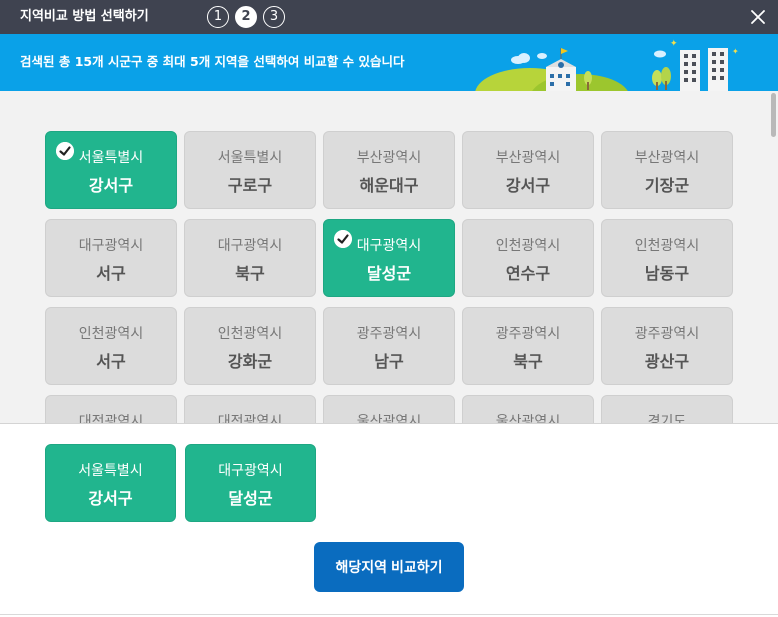 This screenshot has height=617, width=778. What do you see at coordinates (250, 471) in the screenshot?
I see `selected-region-city: 대구광역시` at bounding box center [250, 471].